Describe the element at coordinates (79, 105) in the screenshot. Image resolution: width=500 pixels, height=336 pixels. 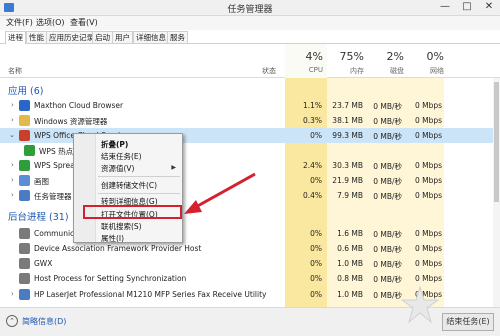
I see `process-name: Maxthon Cloud Browser` at that location.